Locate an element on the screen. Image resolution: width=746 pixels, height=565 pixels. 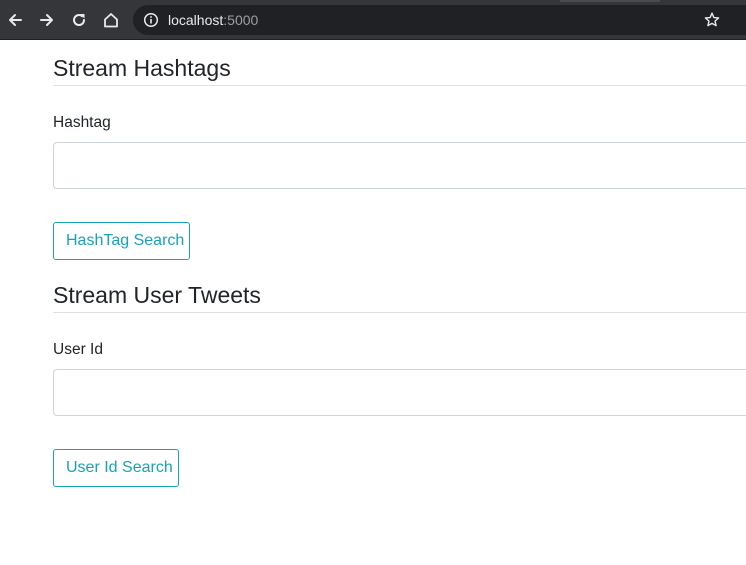
hashtags-section-divider is located at coordinates (399, 85).